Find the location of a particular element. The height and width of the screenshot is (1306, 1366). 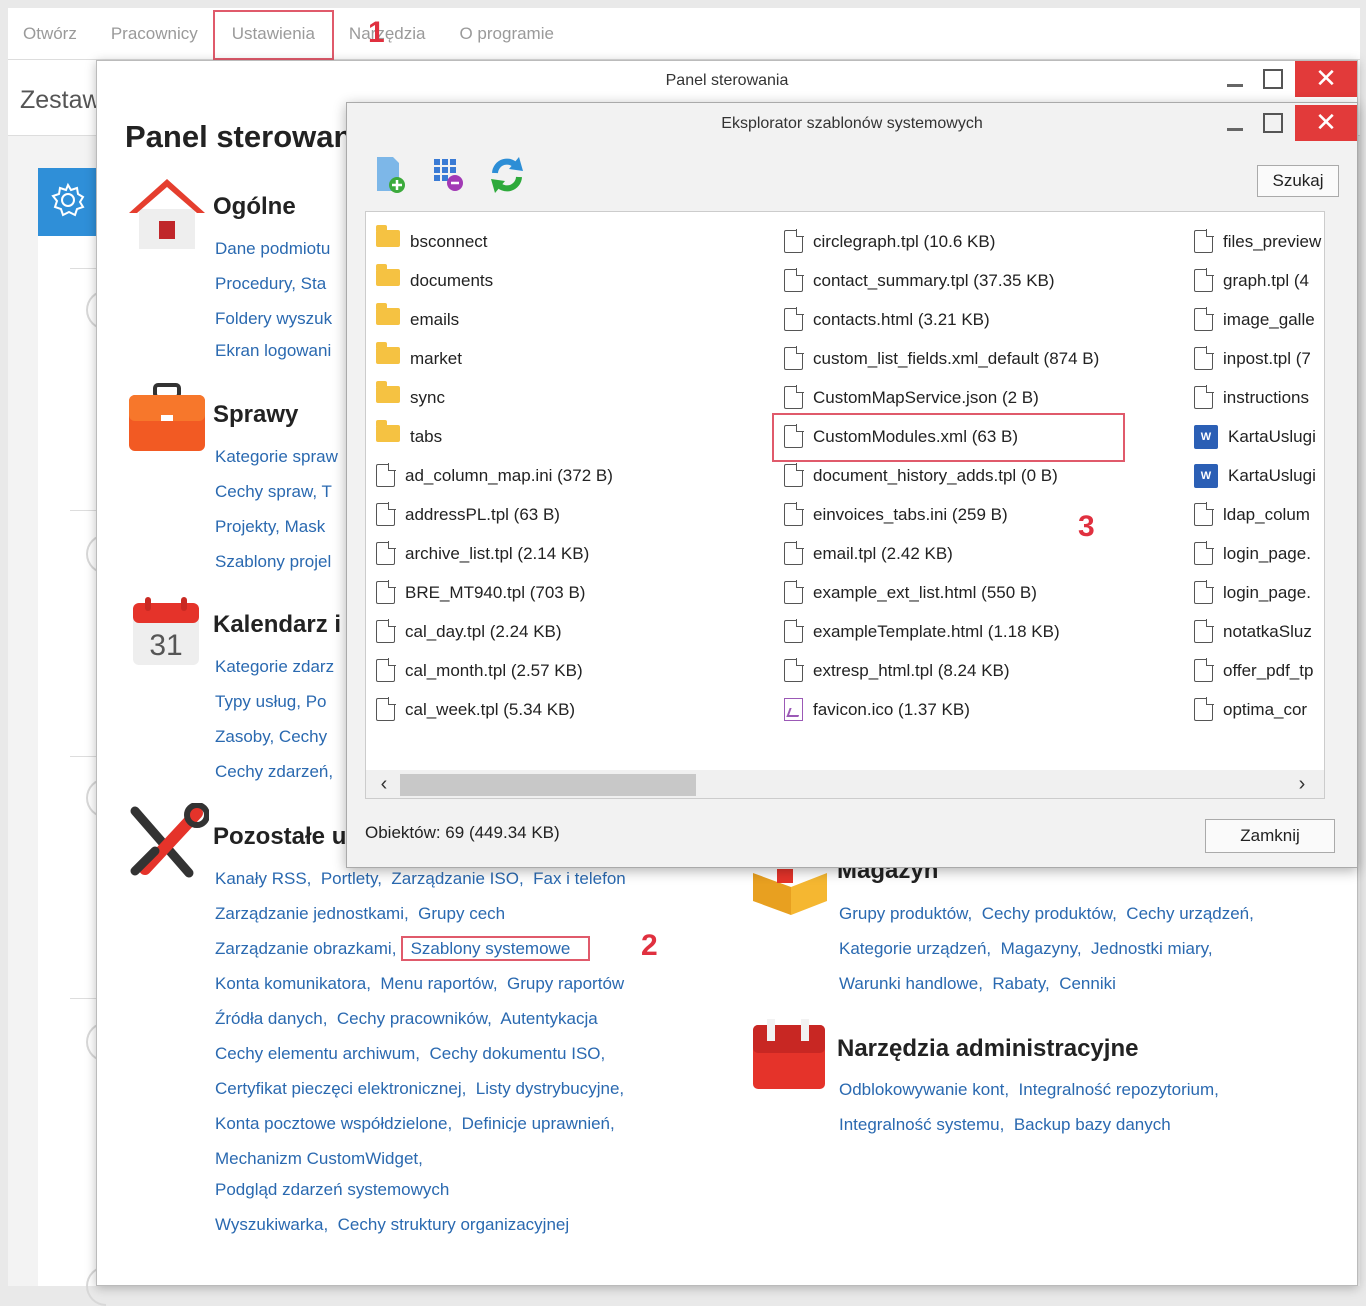

scroll-left-icon: ‹ is located at coordinates (384, 784).